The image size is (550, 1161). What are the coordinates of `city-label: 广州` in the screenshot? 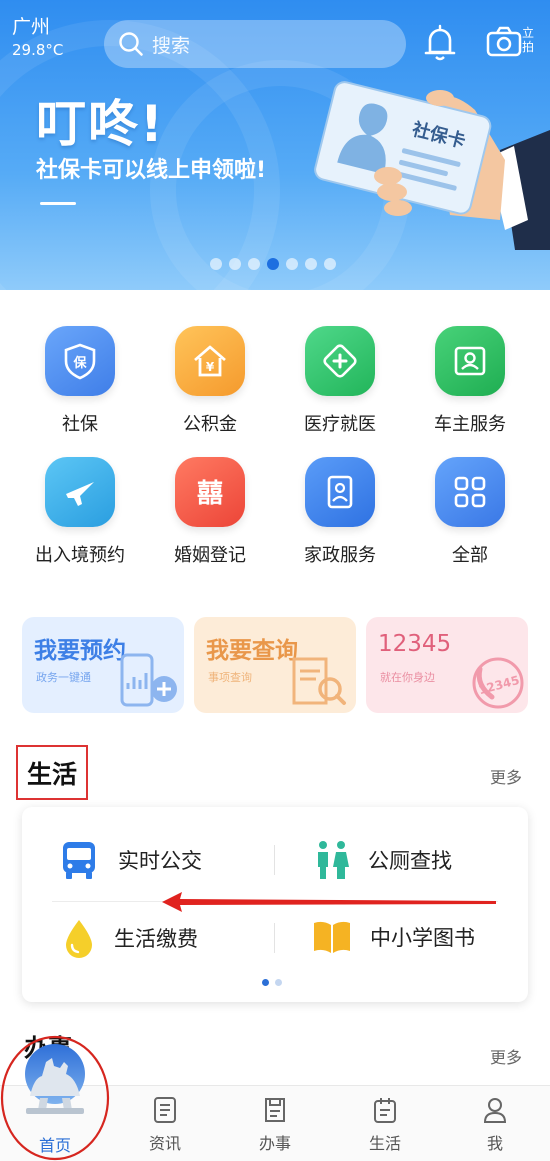 It's located at (31, 27).